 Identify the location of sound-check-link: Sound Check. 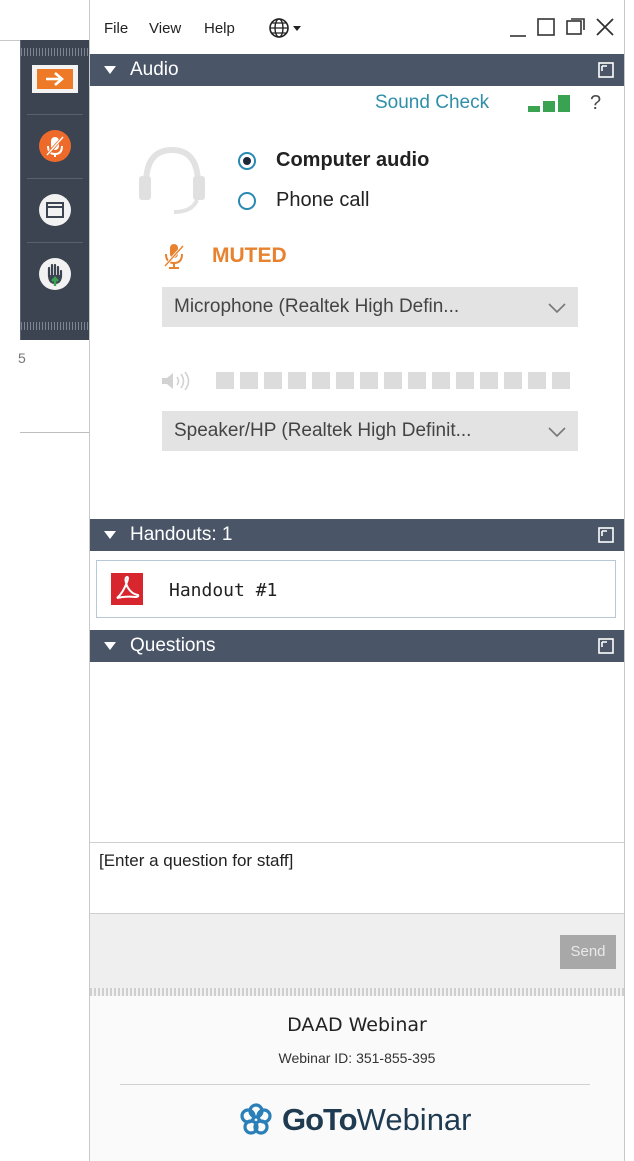
(432, 103).